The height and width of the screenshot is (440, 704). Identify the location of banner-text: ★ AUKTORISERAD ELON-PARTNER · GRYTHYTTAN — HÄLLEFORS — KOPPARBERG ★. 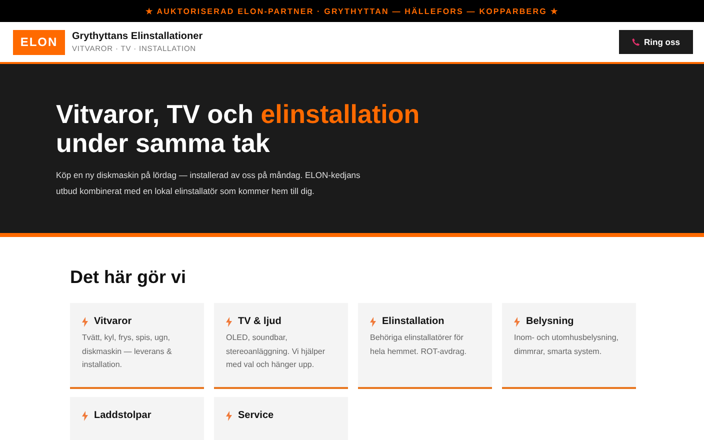
(352, 11).